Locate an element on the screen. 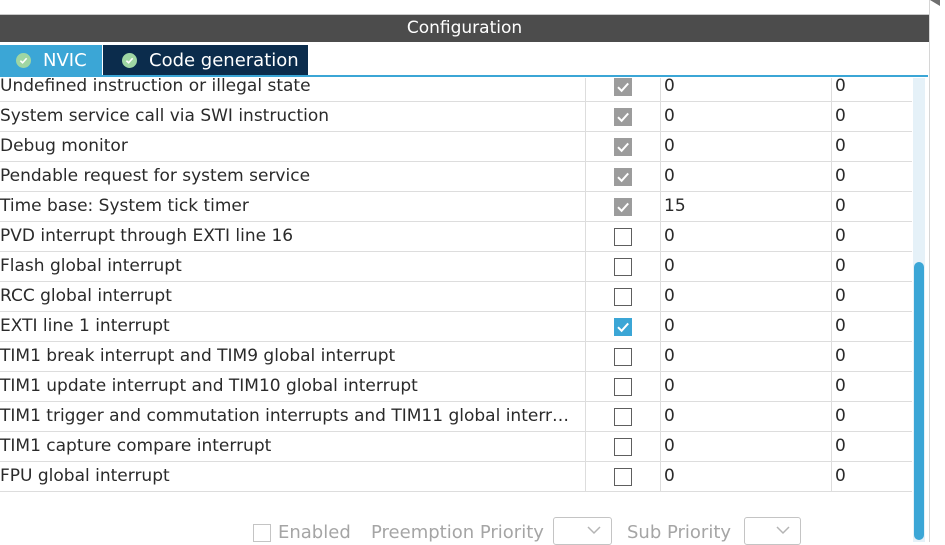 This screenshot has height=545, width=945. interrupt-name: TIM1 capture compare interrupt is located at coordinates (136, 446).